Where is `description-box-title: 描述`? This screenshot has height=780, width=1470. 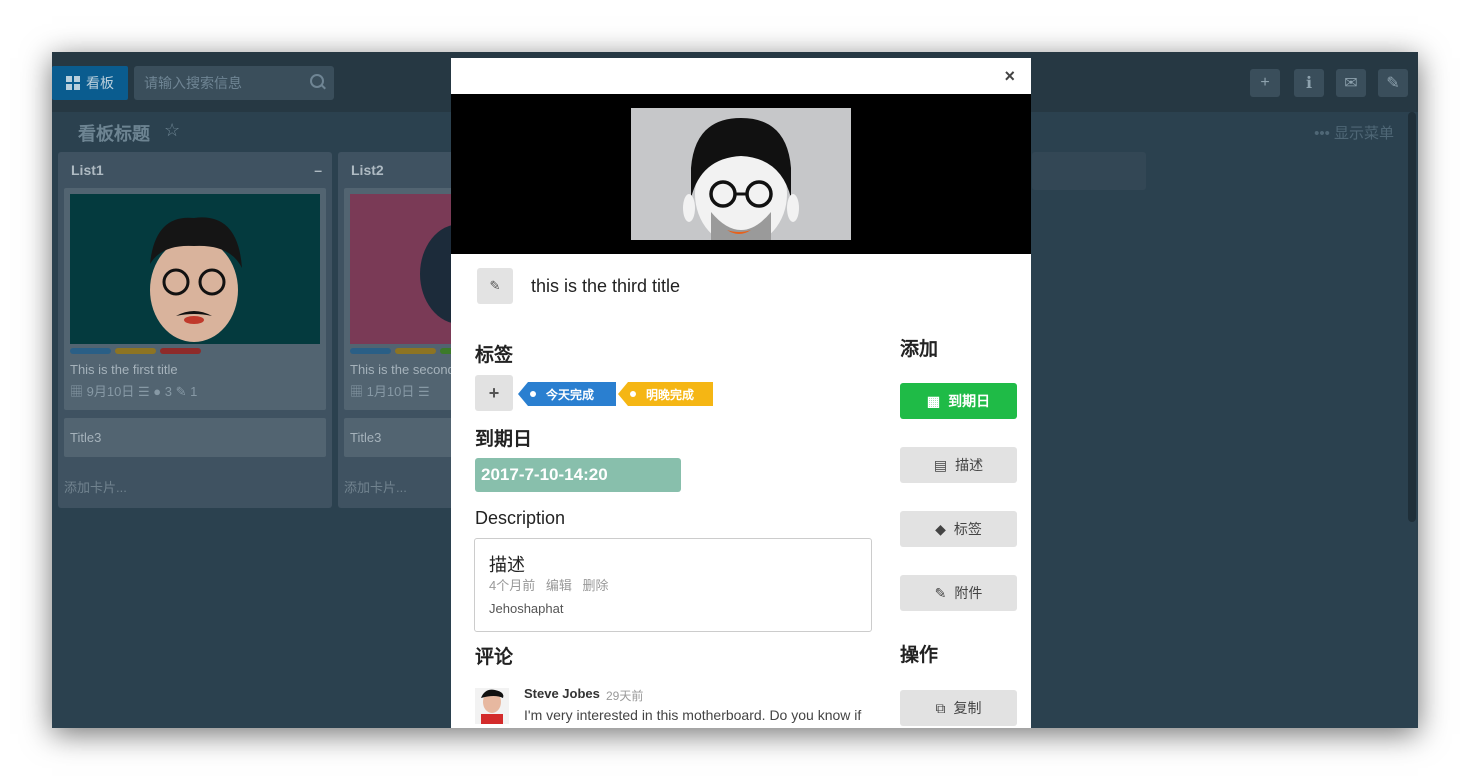
description-box-title: 描述 is located at coordinates (507, 565).